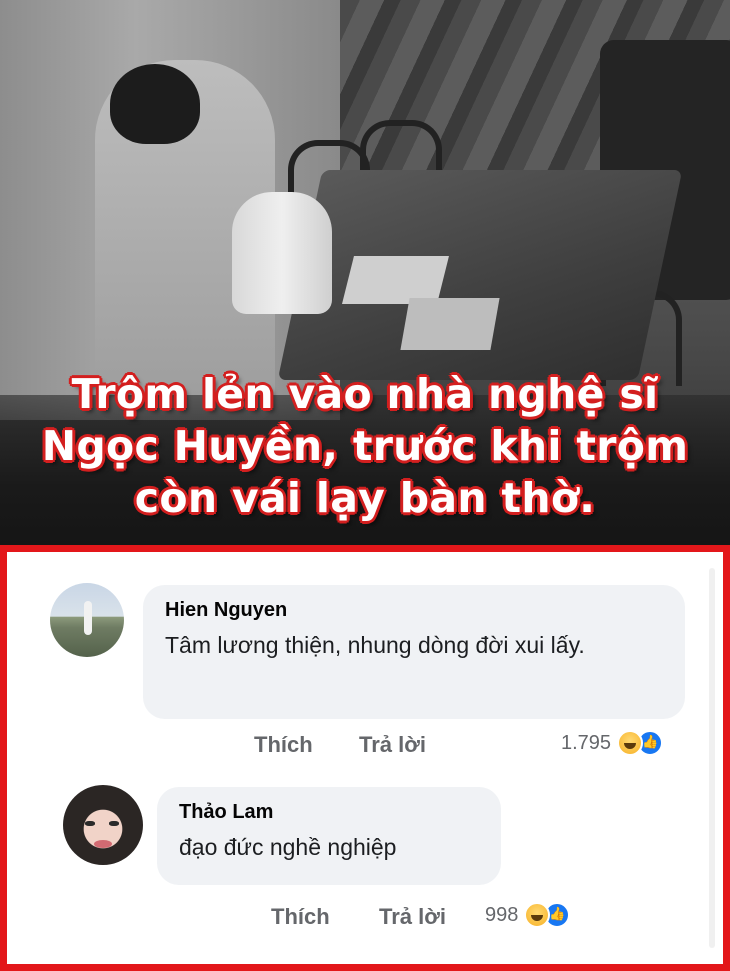 The height and width of the screenshot is (971, 730). What do you see at coordinates (712, 758) in the screenshot?
I see `scrollbar` at bounding box center [712, 758].